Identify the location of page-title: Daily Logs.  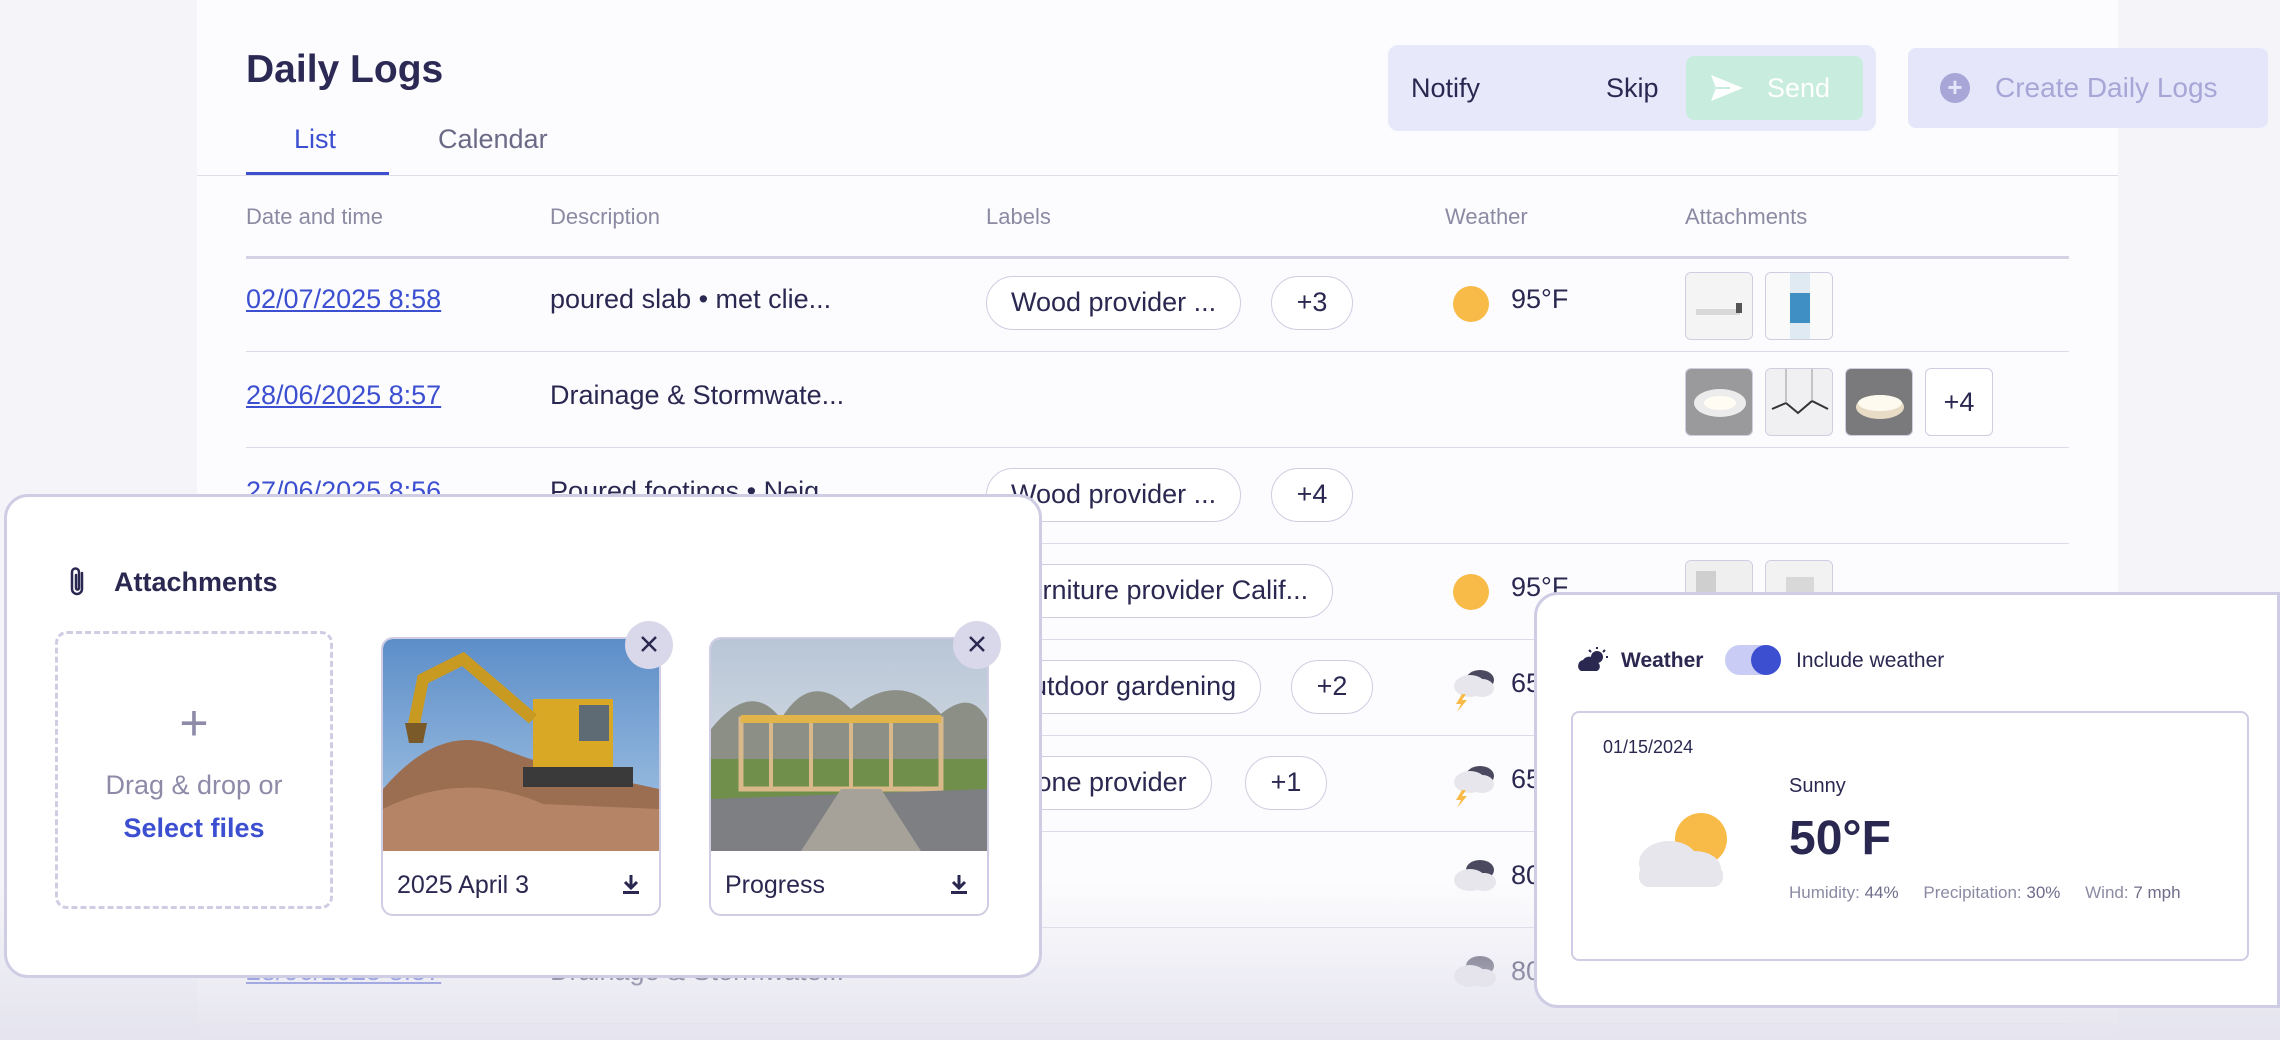
(345, 69).